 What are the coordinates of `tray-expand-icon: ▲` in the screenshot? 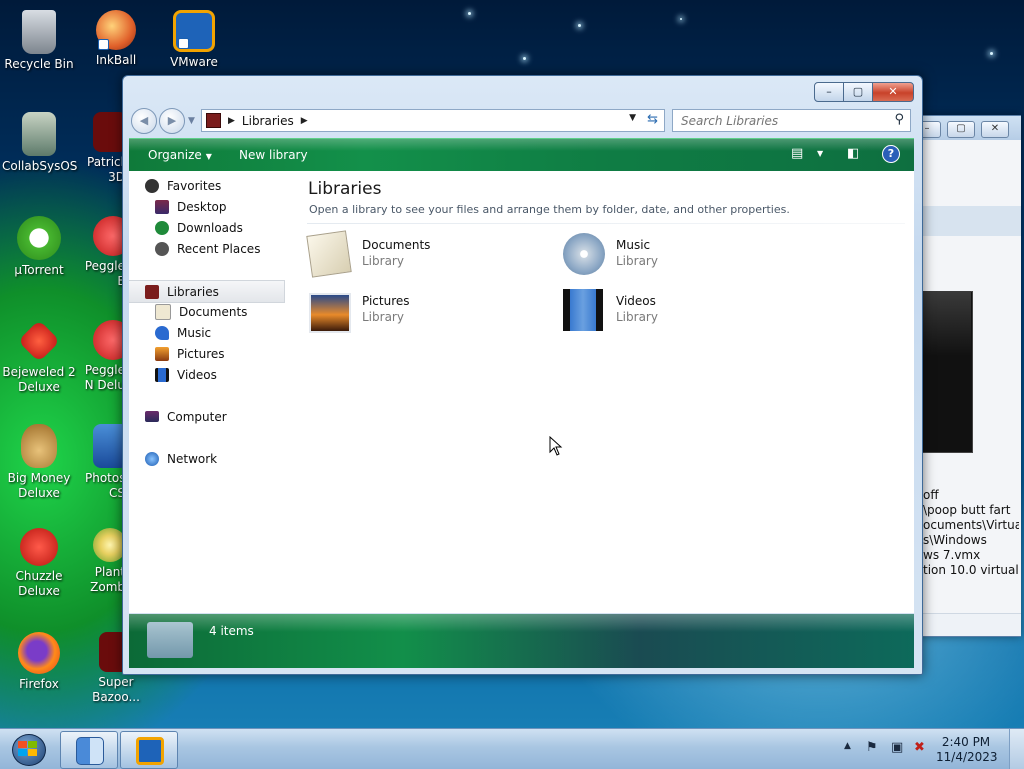 It's located at (847, 746).